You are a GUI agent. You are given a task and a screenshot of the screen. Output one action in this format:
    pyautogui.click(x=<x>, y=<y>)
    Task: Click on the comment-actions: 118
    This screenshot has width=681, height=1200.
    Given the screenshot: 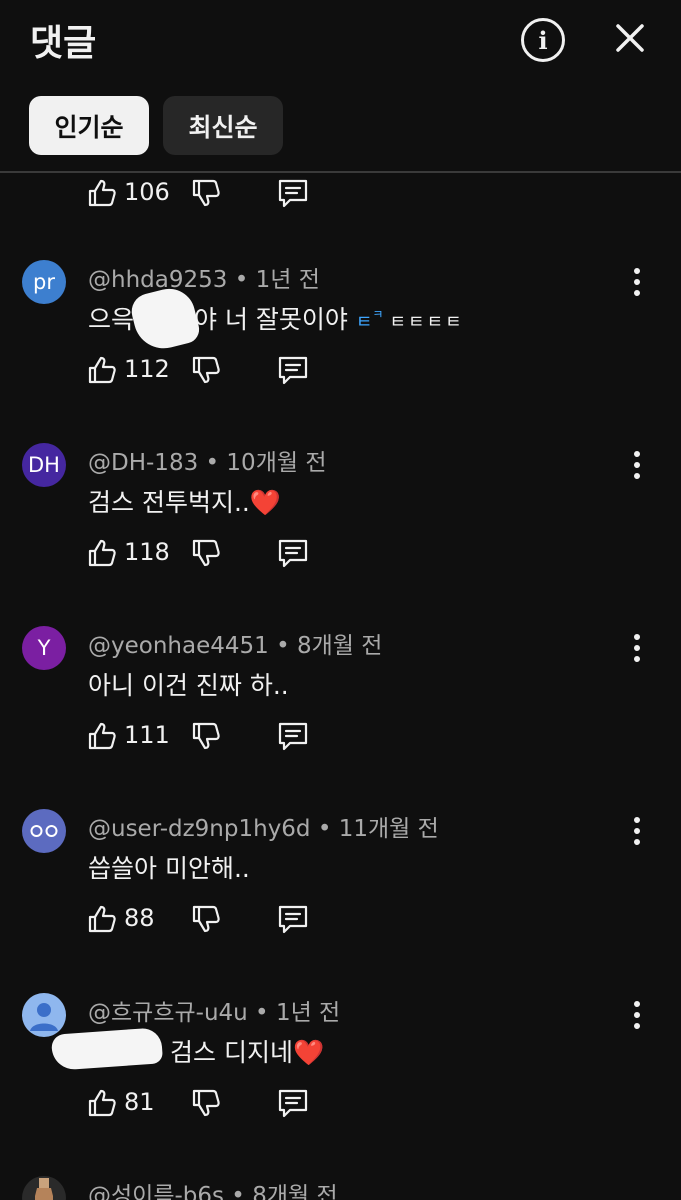 What is the action you would take?
    pyautogui.click(x=216, y=557)
    